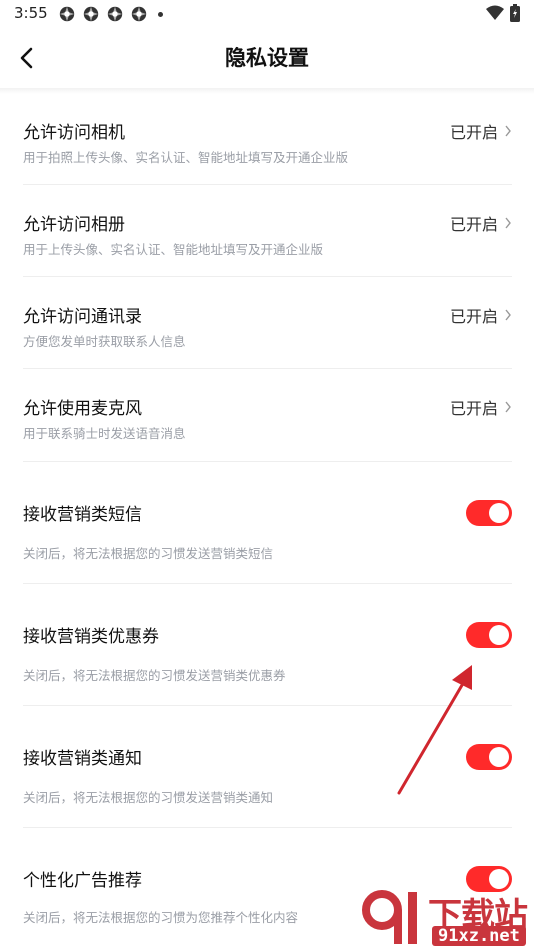 The image size is (534, 950). I want to click on toggle-desc: 关闭后，将无法根据您的习惯为您推荐个性化内容, so click(161, 917).